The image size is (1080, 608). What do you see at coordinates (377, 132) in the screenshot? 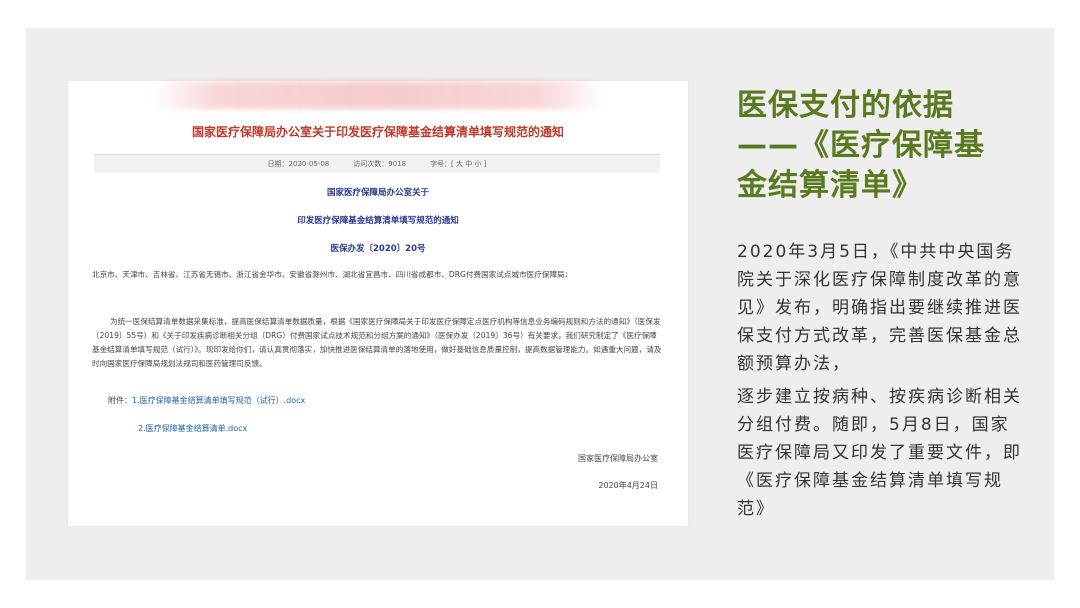
I see `document-title: 国家医疗保障局办公室关于印发医疗保障基金结算清单填写规范的通知` at bounding box center [377, 132].